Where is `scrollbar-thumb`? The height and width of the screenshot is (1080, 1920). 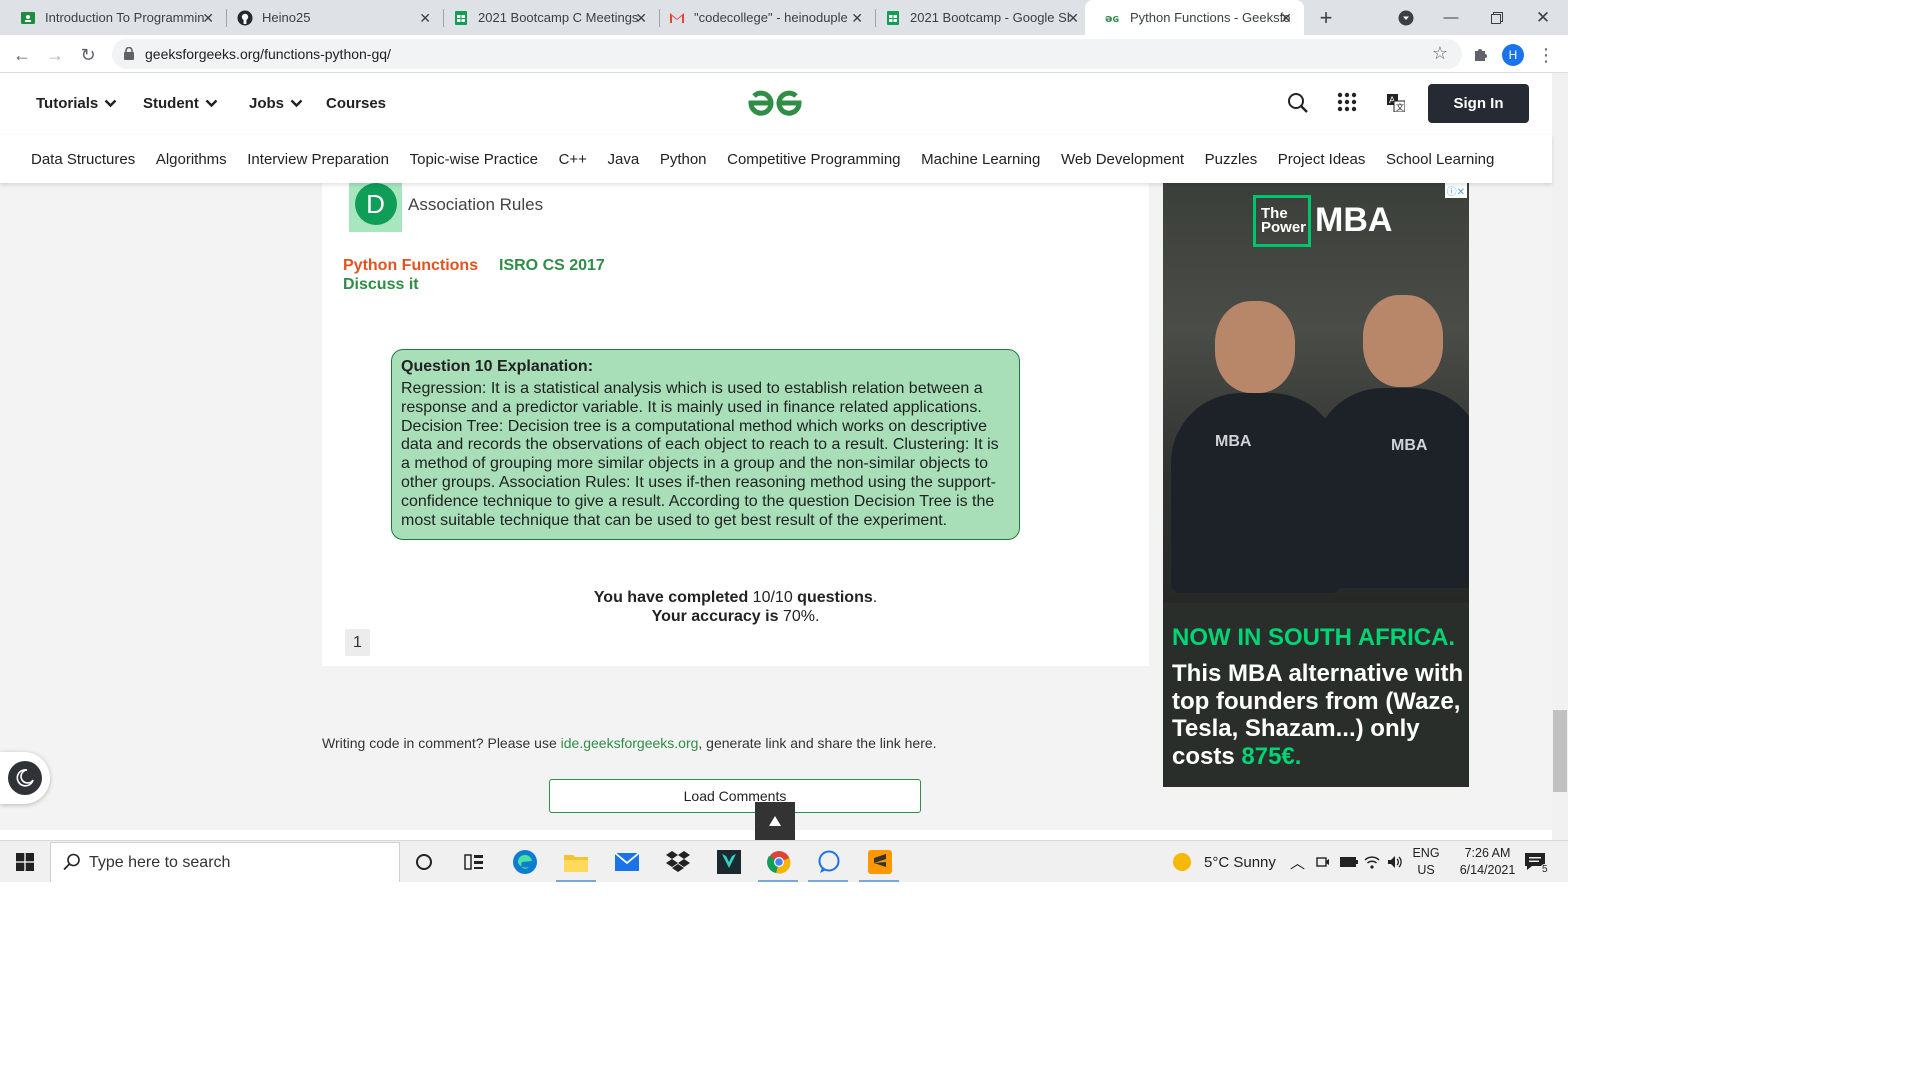 scrollbar-thumb is located at coordinates (1560, 751).